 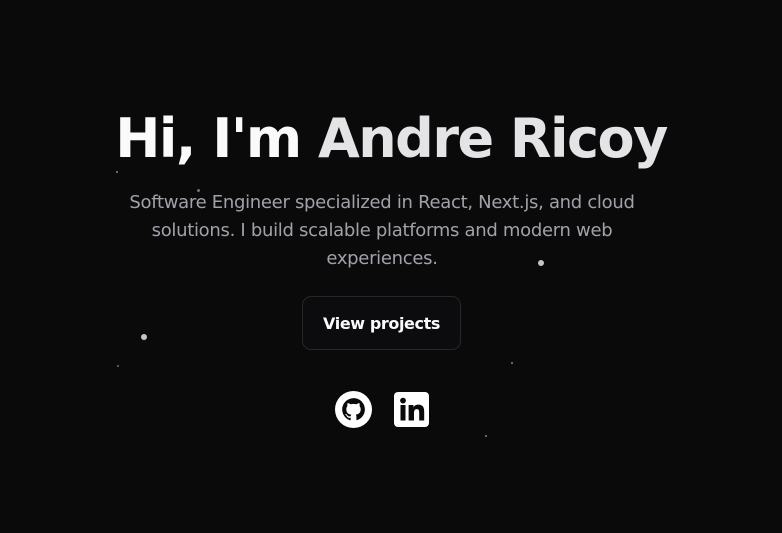 I want to click on hero-greeting: Hi, I'm, so click(x=216, y=138).